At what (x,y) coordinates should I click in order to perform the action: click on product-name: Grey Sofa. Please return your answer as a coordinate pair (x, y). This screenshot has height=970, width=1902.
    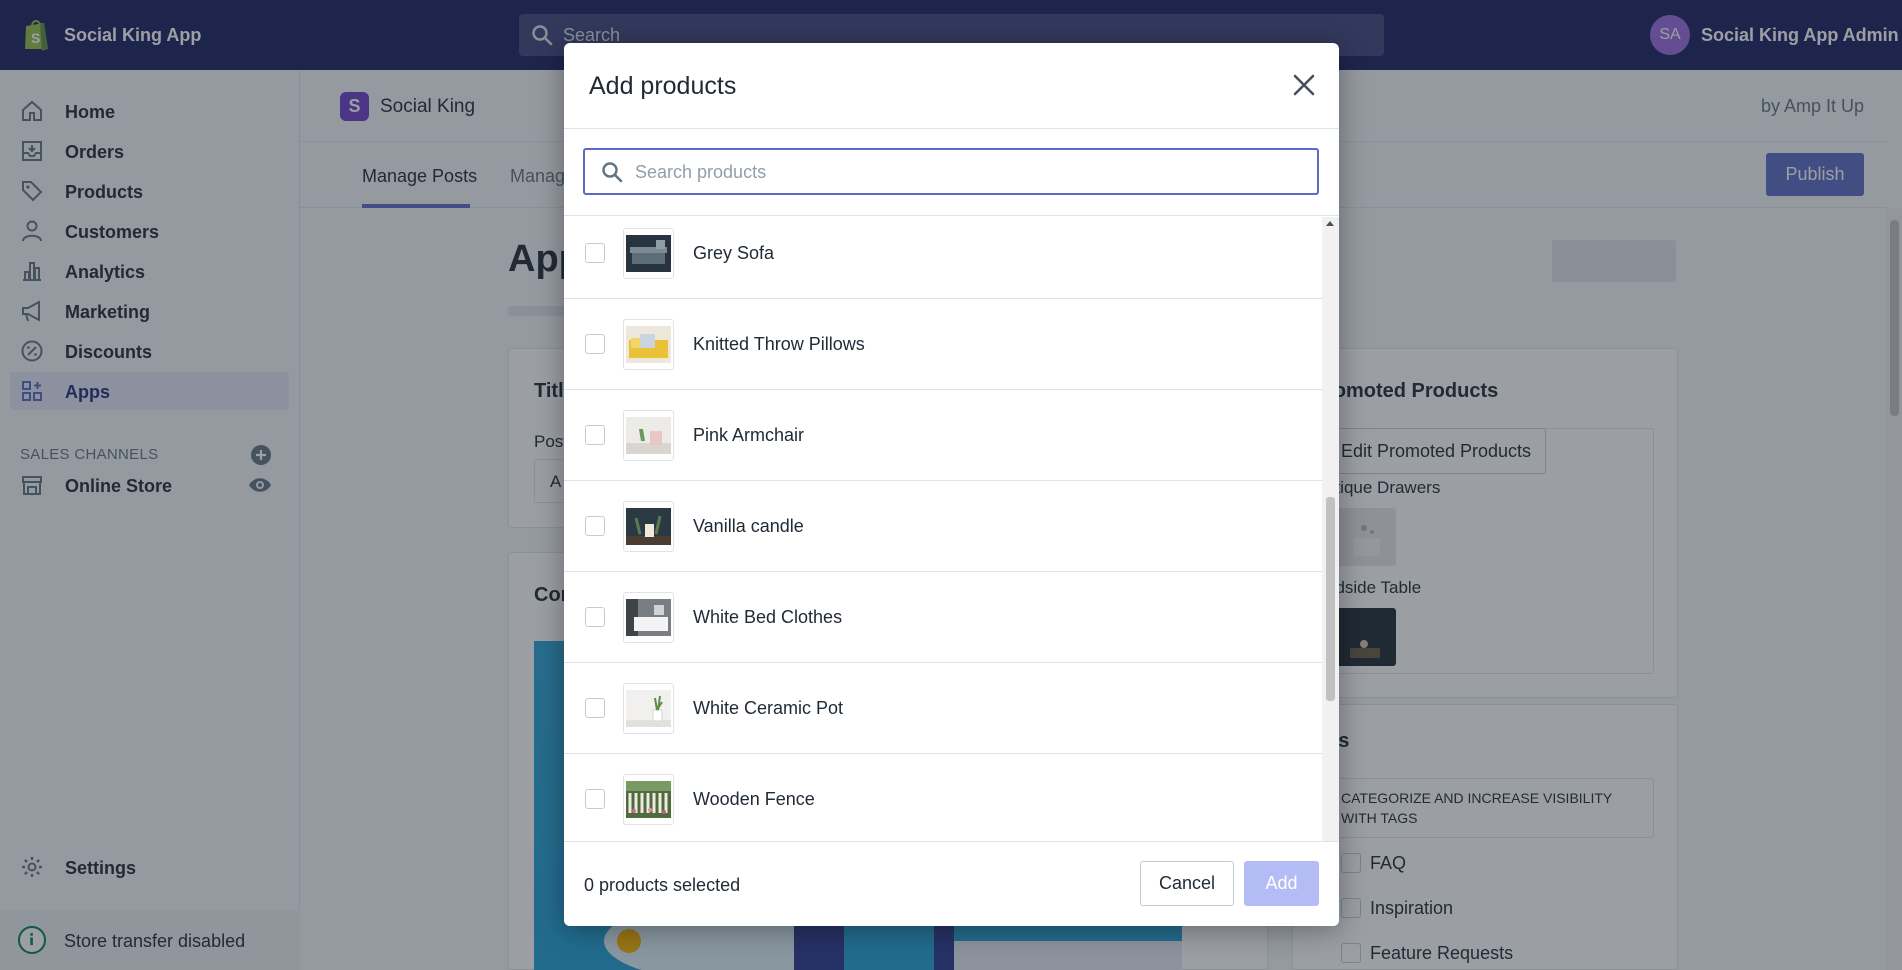
    Looking at the image, I should click on (734, 253).